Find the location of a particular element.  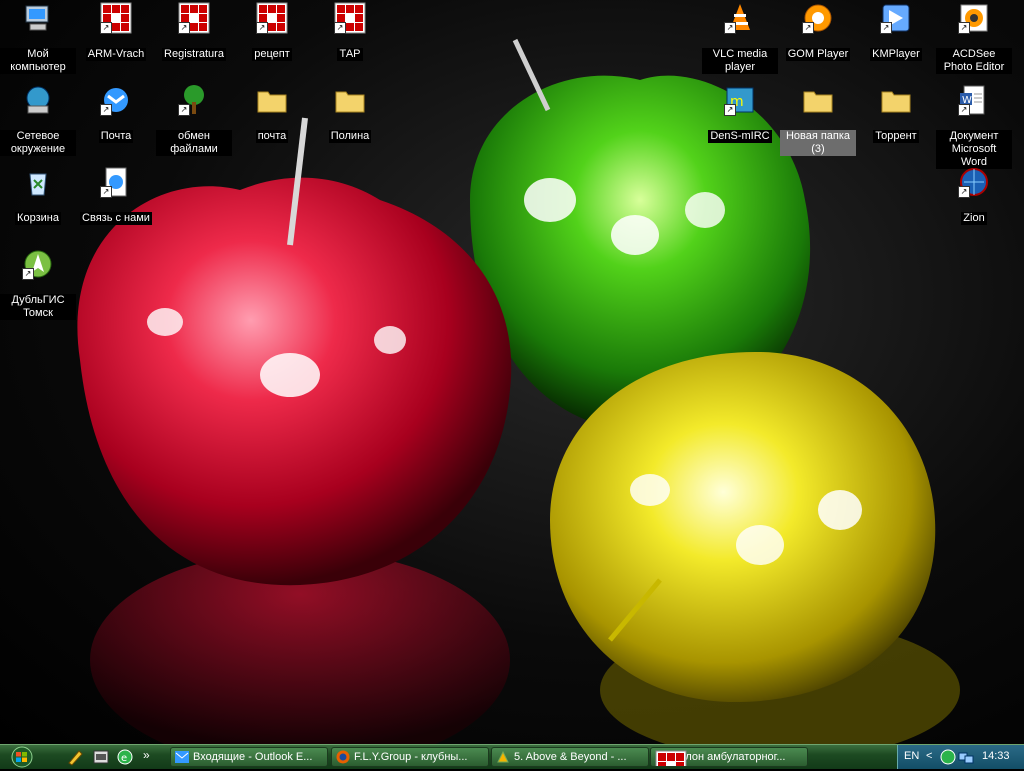

desktop-icon: ↗ GOM Player is located at coordinates (818, 31).